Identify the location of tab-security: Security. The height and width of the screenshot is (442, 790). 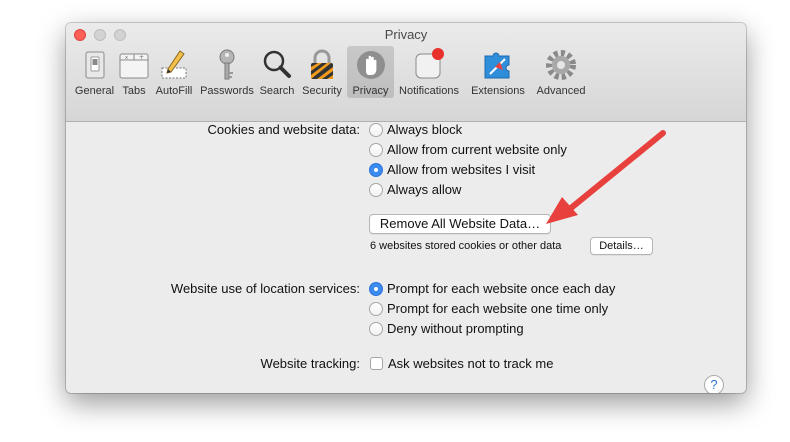
(322, 72).